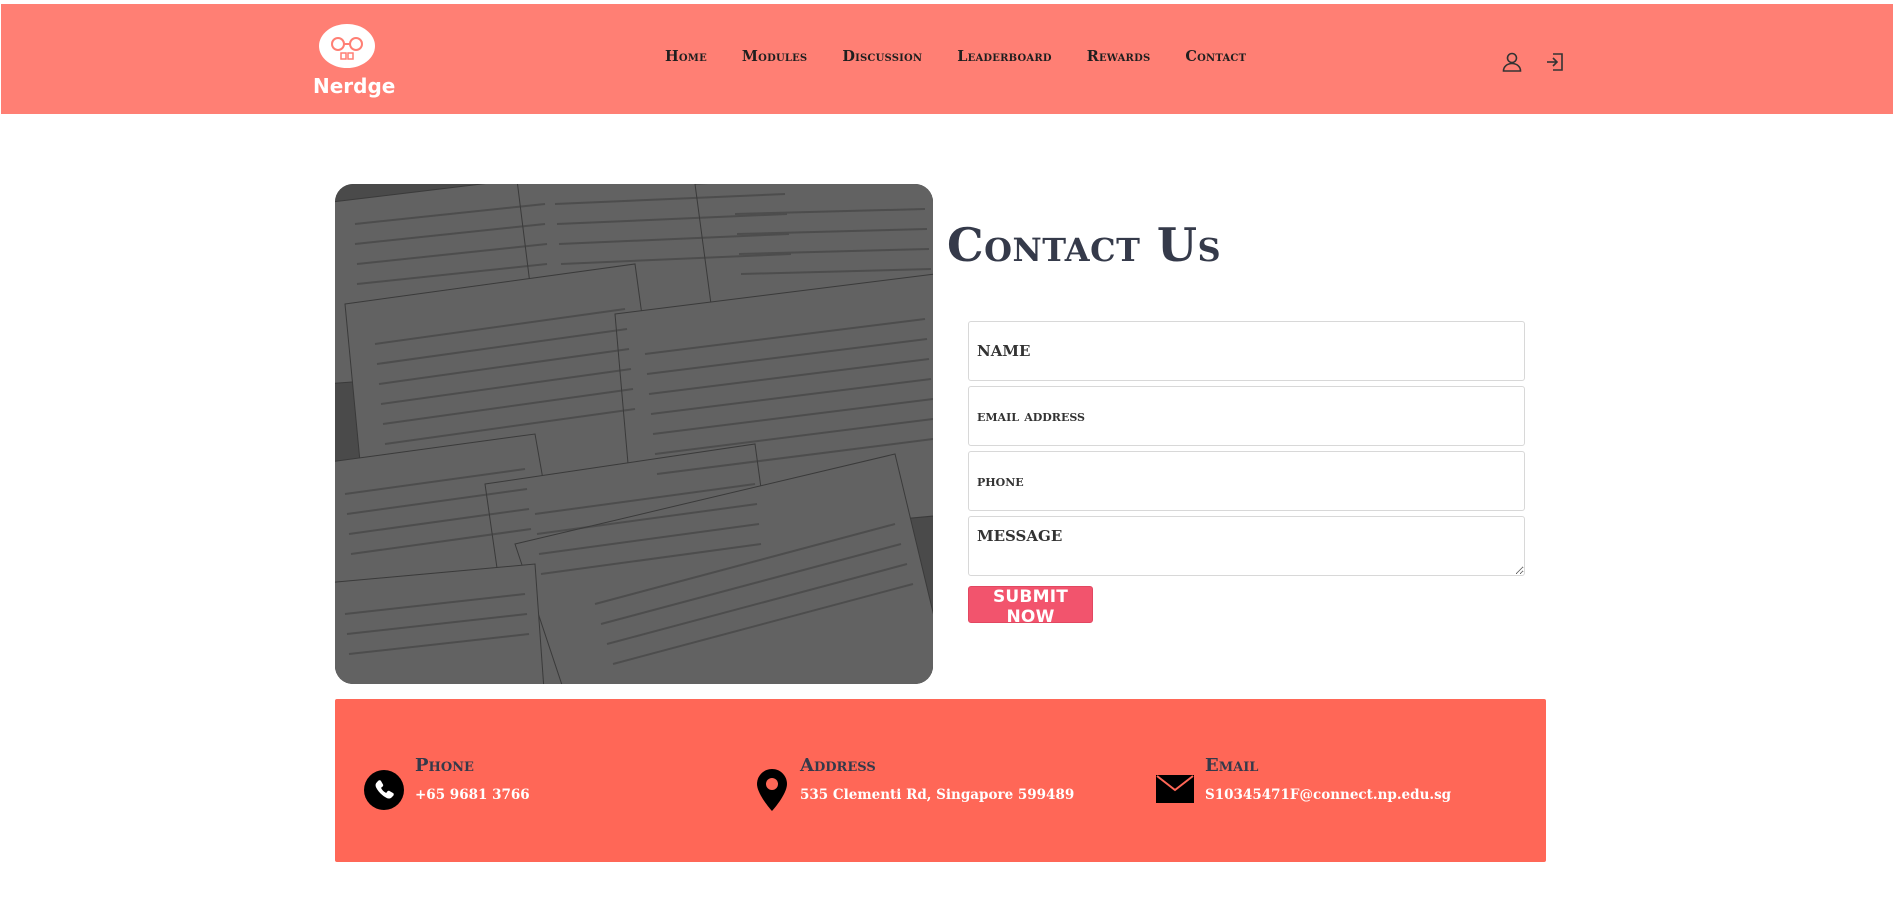 The image size is (1893, 916). Describe the element at coordinates (1084, 245) in the screenshot. I see `page-title: Contact Us` at that location.